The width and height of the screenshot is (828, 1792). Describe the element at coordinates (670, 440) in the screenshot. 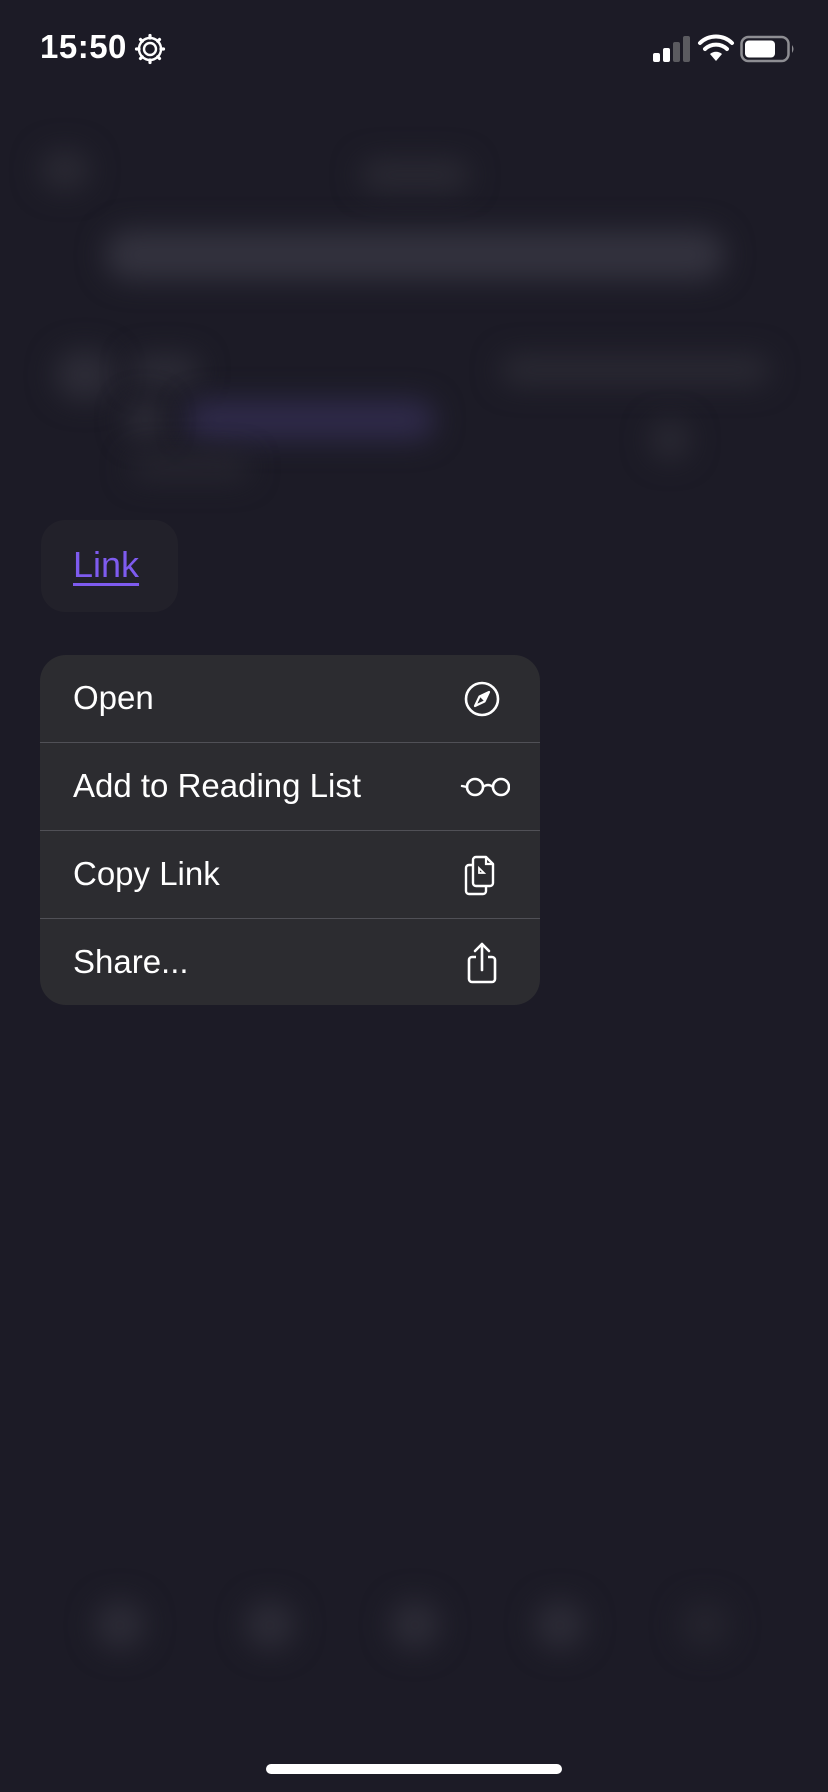

I see `blurred-right-dot` at that location.